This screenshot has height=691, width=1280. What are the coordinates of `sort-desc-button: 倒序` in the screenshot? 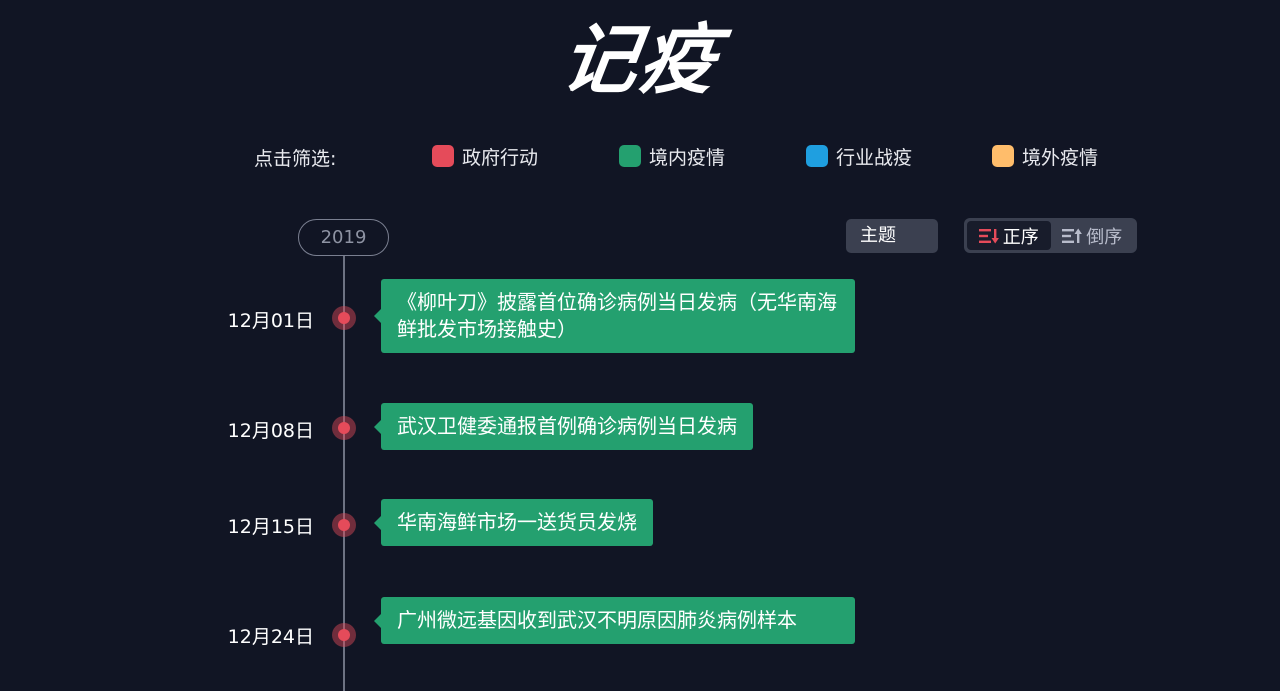 It's located at (1093, 235).